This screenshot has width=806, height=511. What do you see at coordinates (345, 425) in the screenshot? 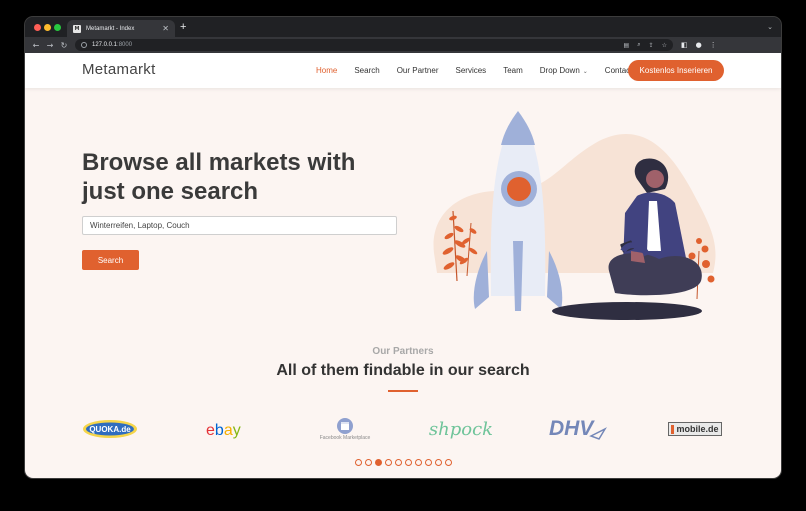
I see `storefront-icon` at bounding box center [345, 425].